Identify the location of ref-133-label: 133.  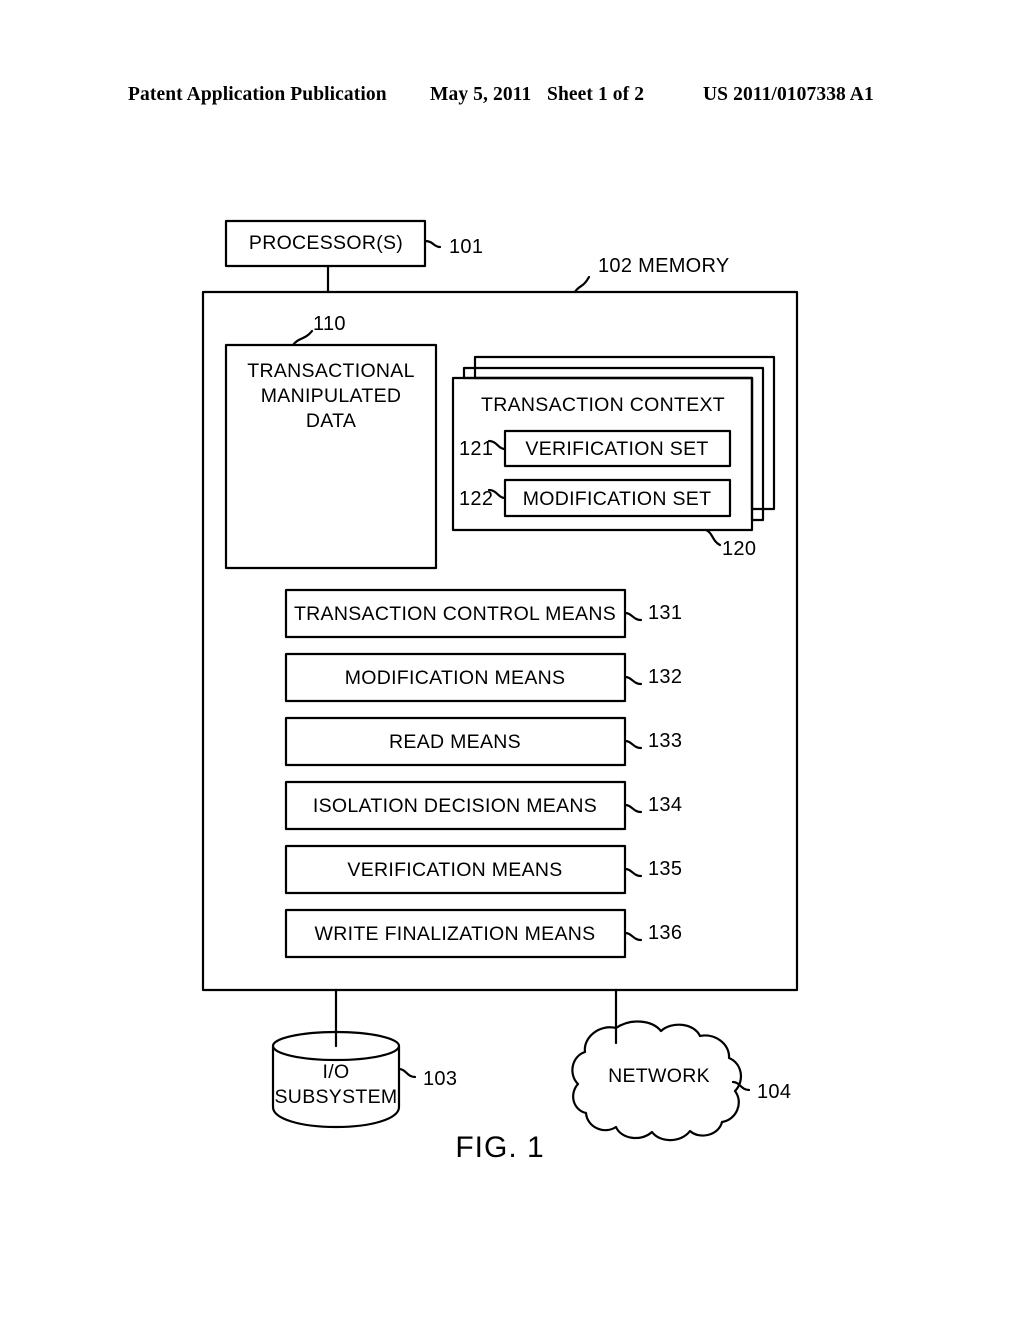
(665, 741).